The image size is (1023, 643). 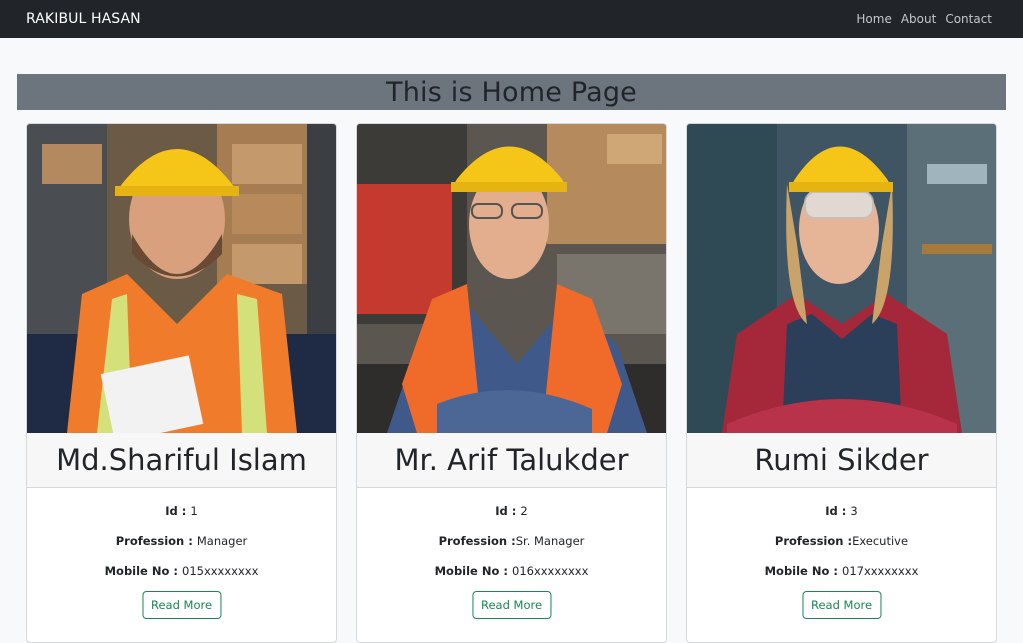 I want to click on employee-name: Md.Shariful Islam, so click(x=181, y=460).